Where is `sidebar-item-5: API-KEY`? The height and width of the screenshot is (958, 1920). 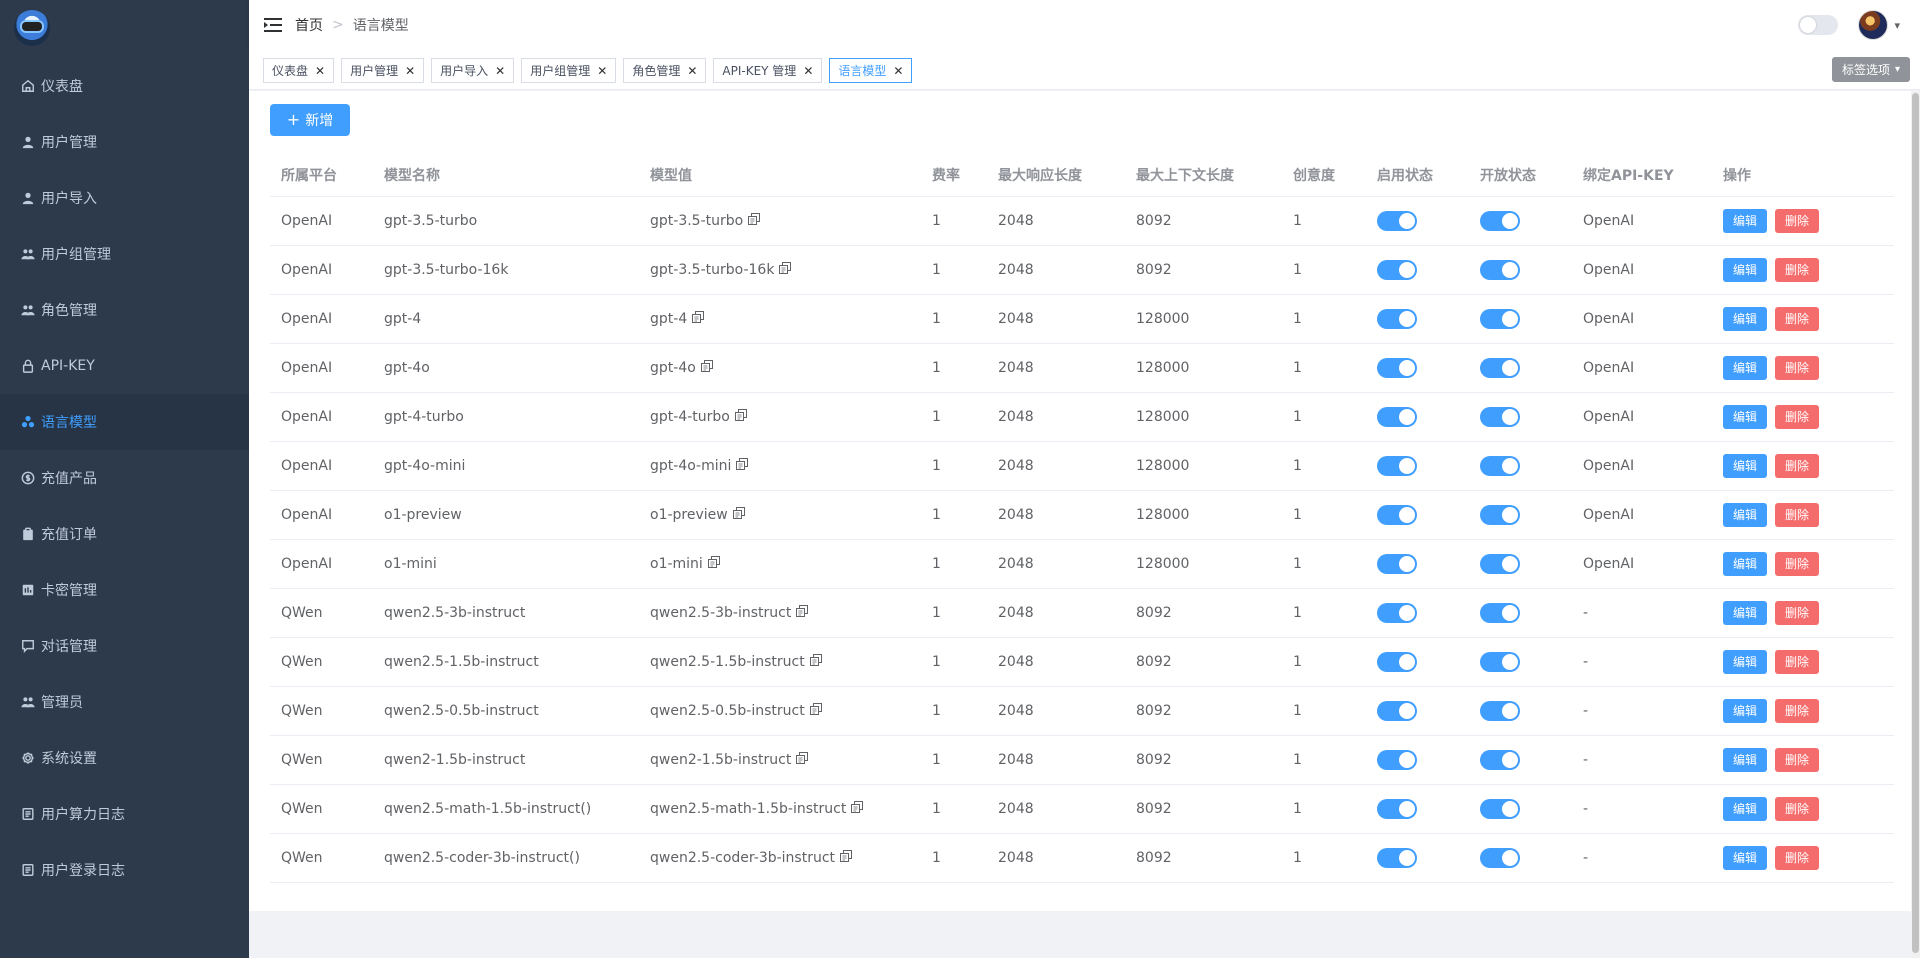
sidebar-item-5: API-KEY is located at coordinates (124, 366).